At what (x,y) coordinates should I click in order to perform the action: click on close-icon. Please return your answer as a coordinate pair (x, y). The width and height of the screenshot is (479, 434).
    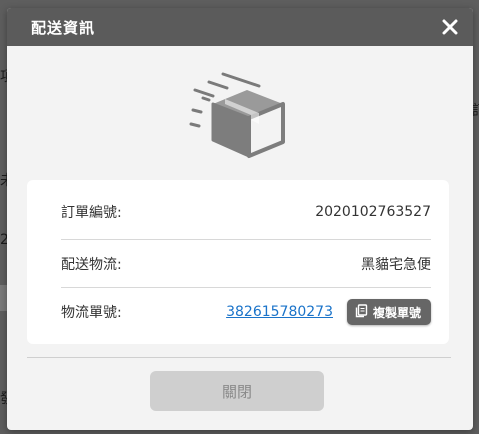
    Looking at the image, I should click on (450, 27).